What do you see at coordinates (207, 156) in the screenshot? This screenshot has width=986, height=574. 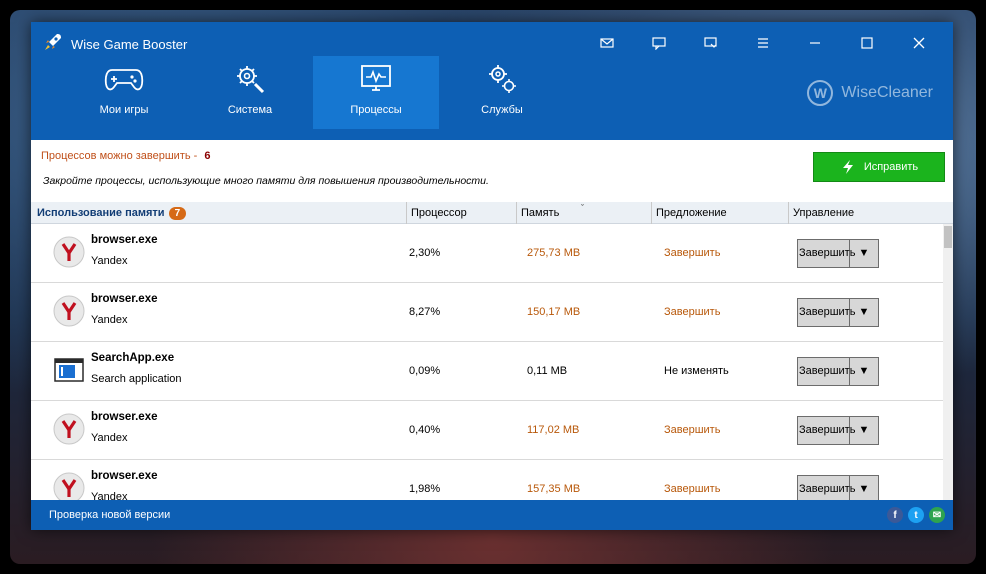 I see `process-count-value: 6` at bounding box center [207, 156].